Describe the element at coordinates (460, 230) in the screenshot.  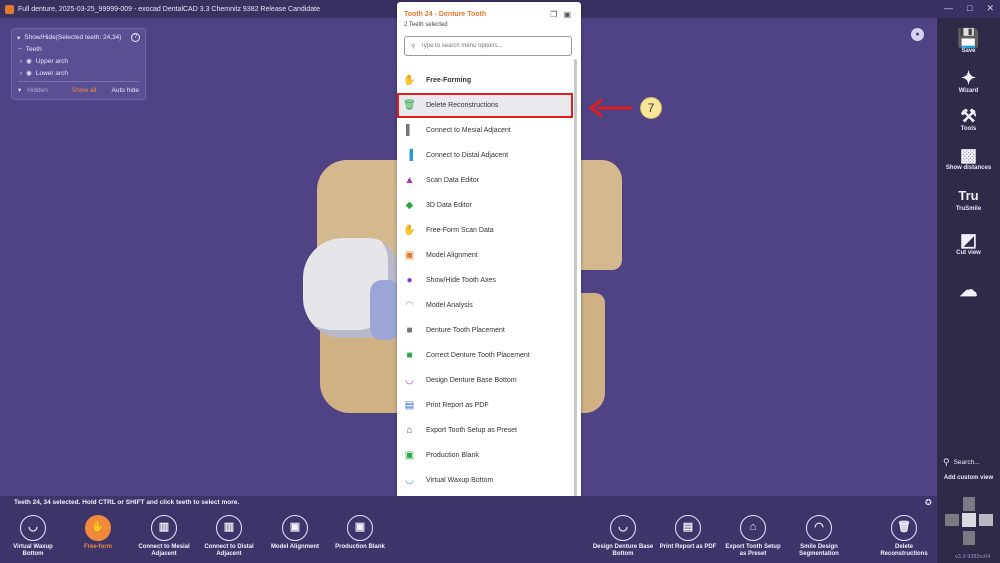
I see `menu-item-label: Free-Form Scan Data` at that location.